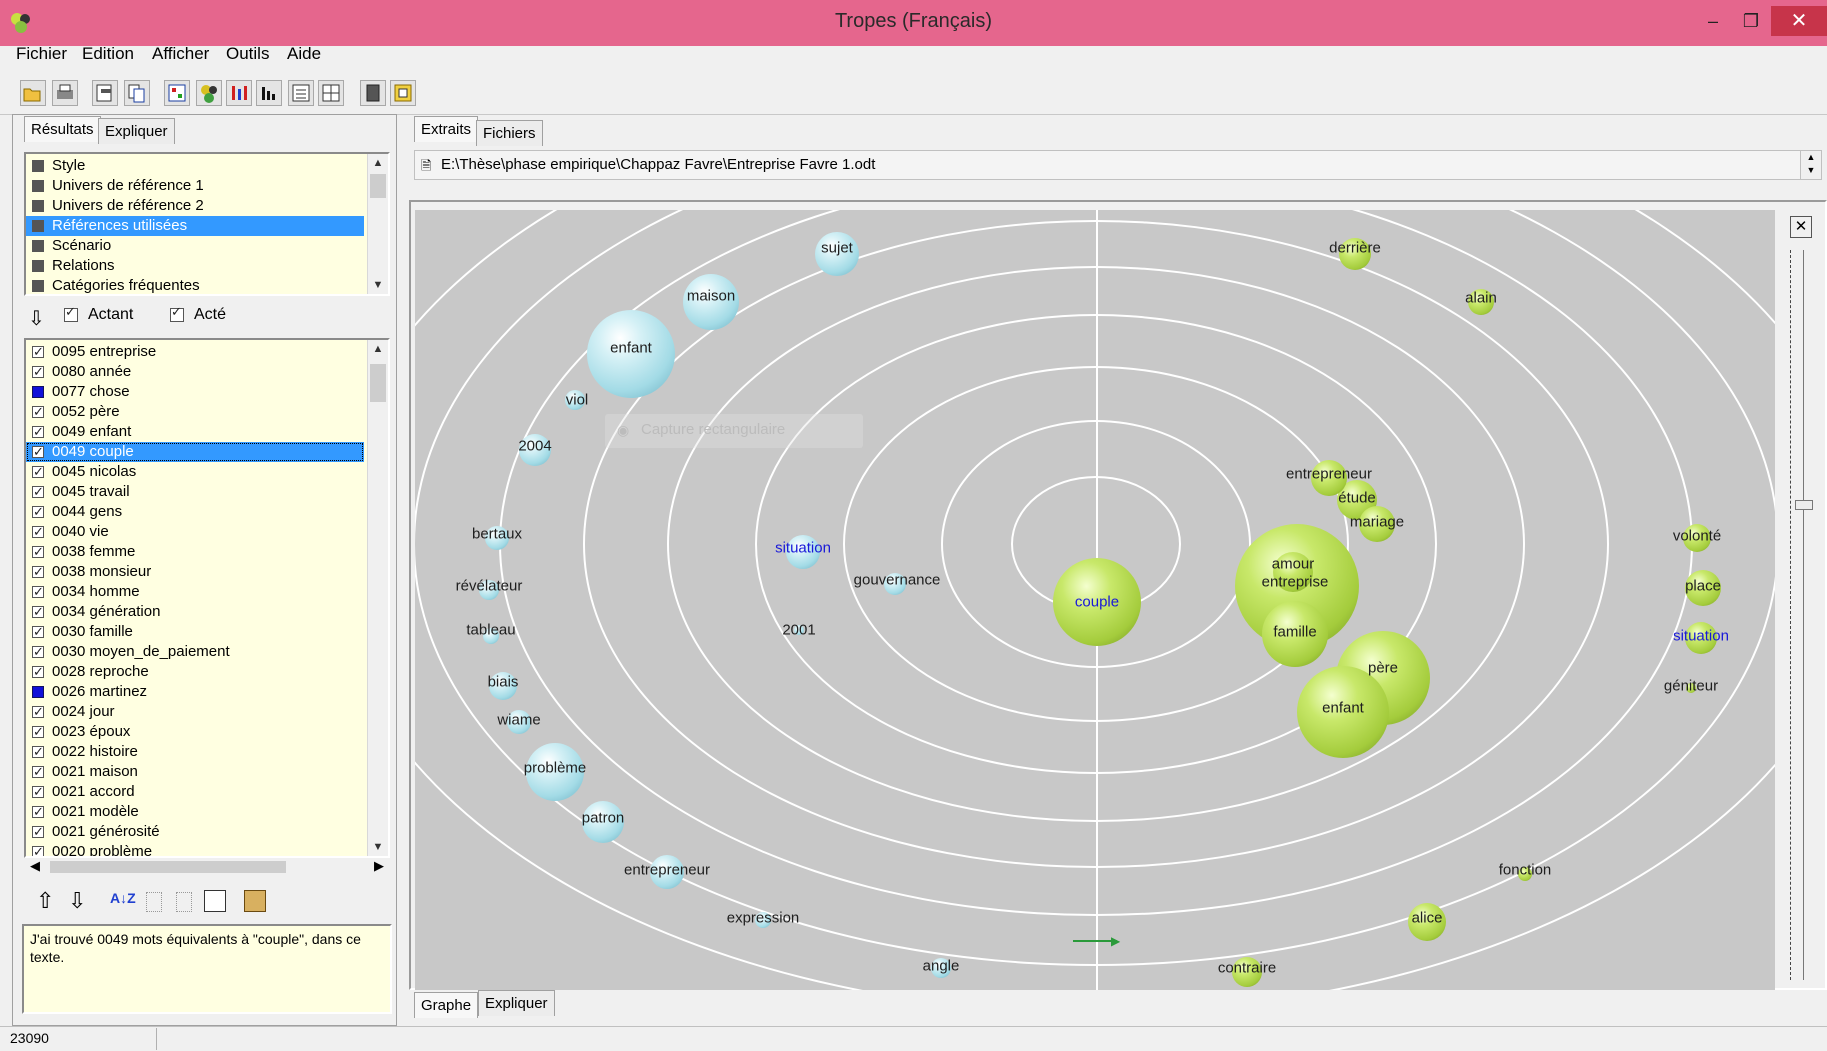 This screenshot has height=1051, width=1827. What do you see at coordinates (195, 652) in the screenshot?
I see `reference-item: 0030 moyen_de_paiement` at bounding box center [195, 652].